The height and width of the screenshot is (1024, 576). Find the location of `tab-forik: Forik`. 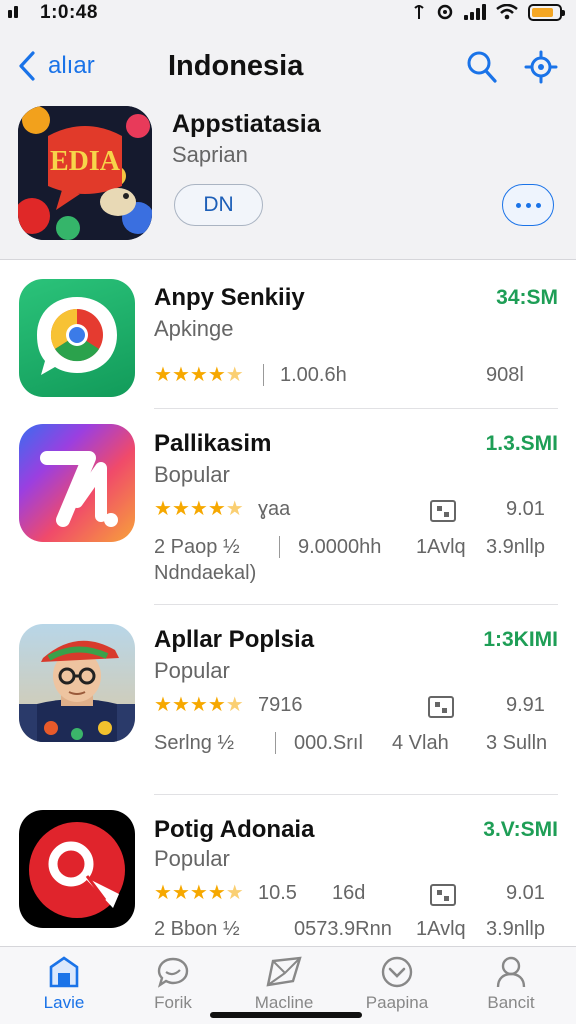

tab-forik: Forik is located at coordinates (173, 984).